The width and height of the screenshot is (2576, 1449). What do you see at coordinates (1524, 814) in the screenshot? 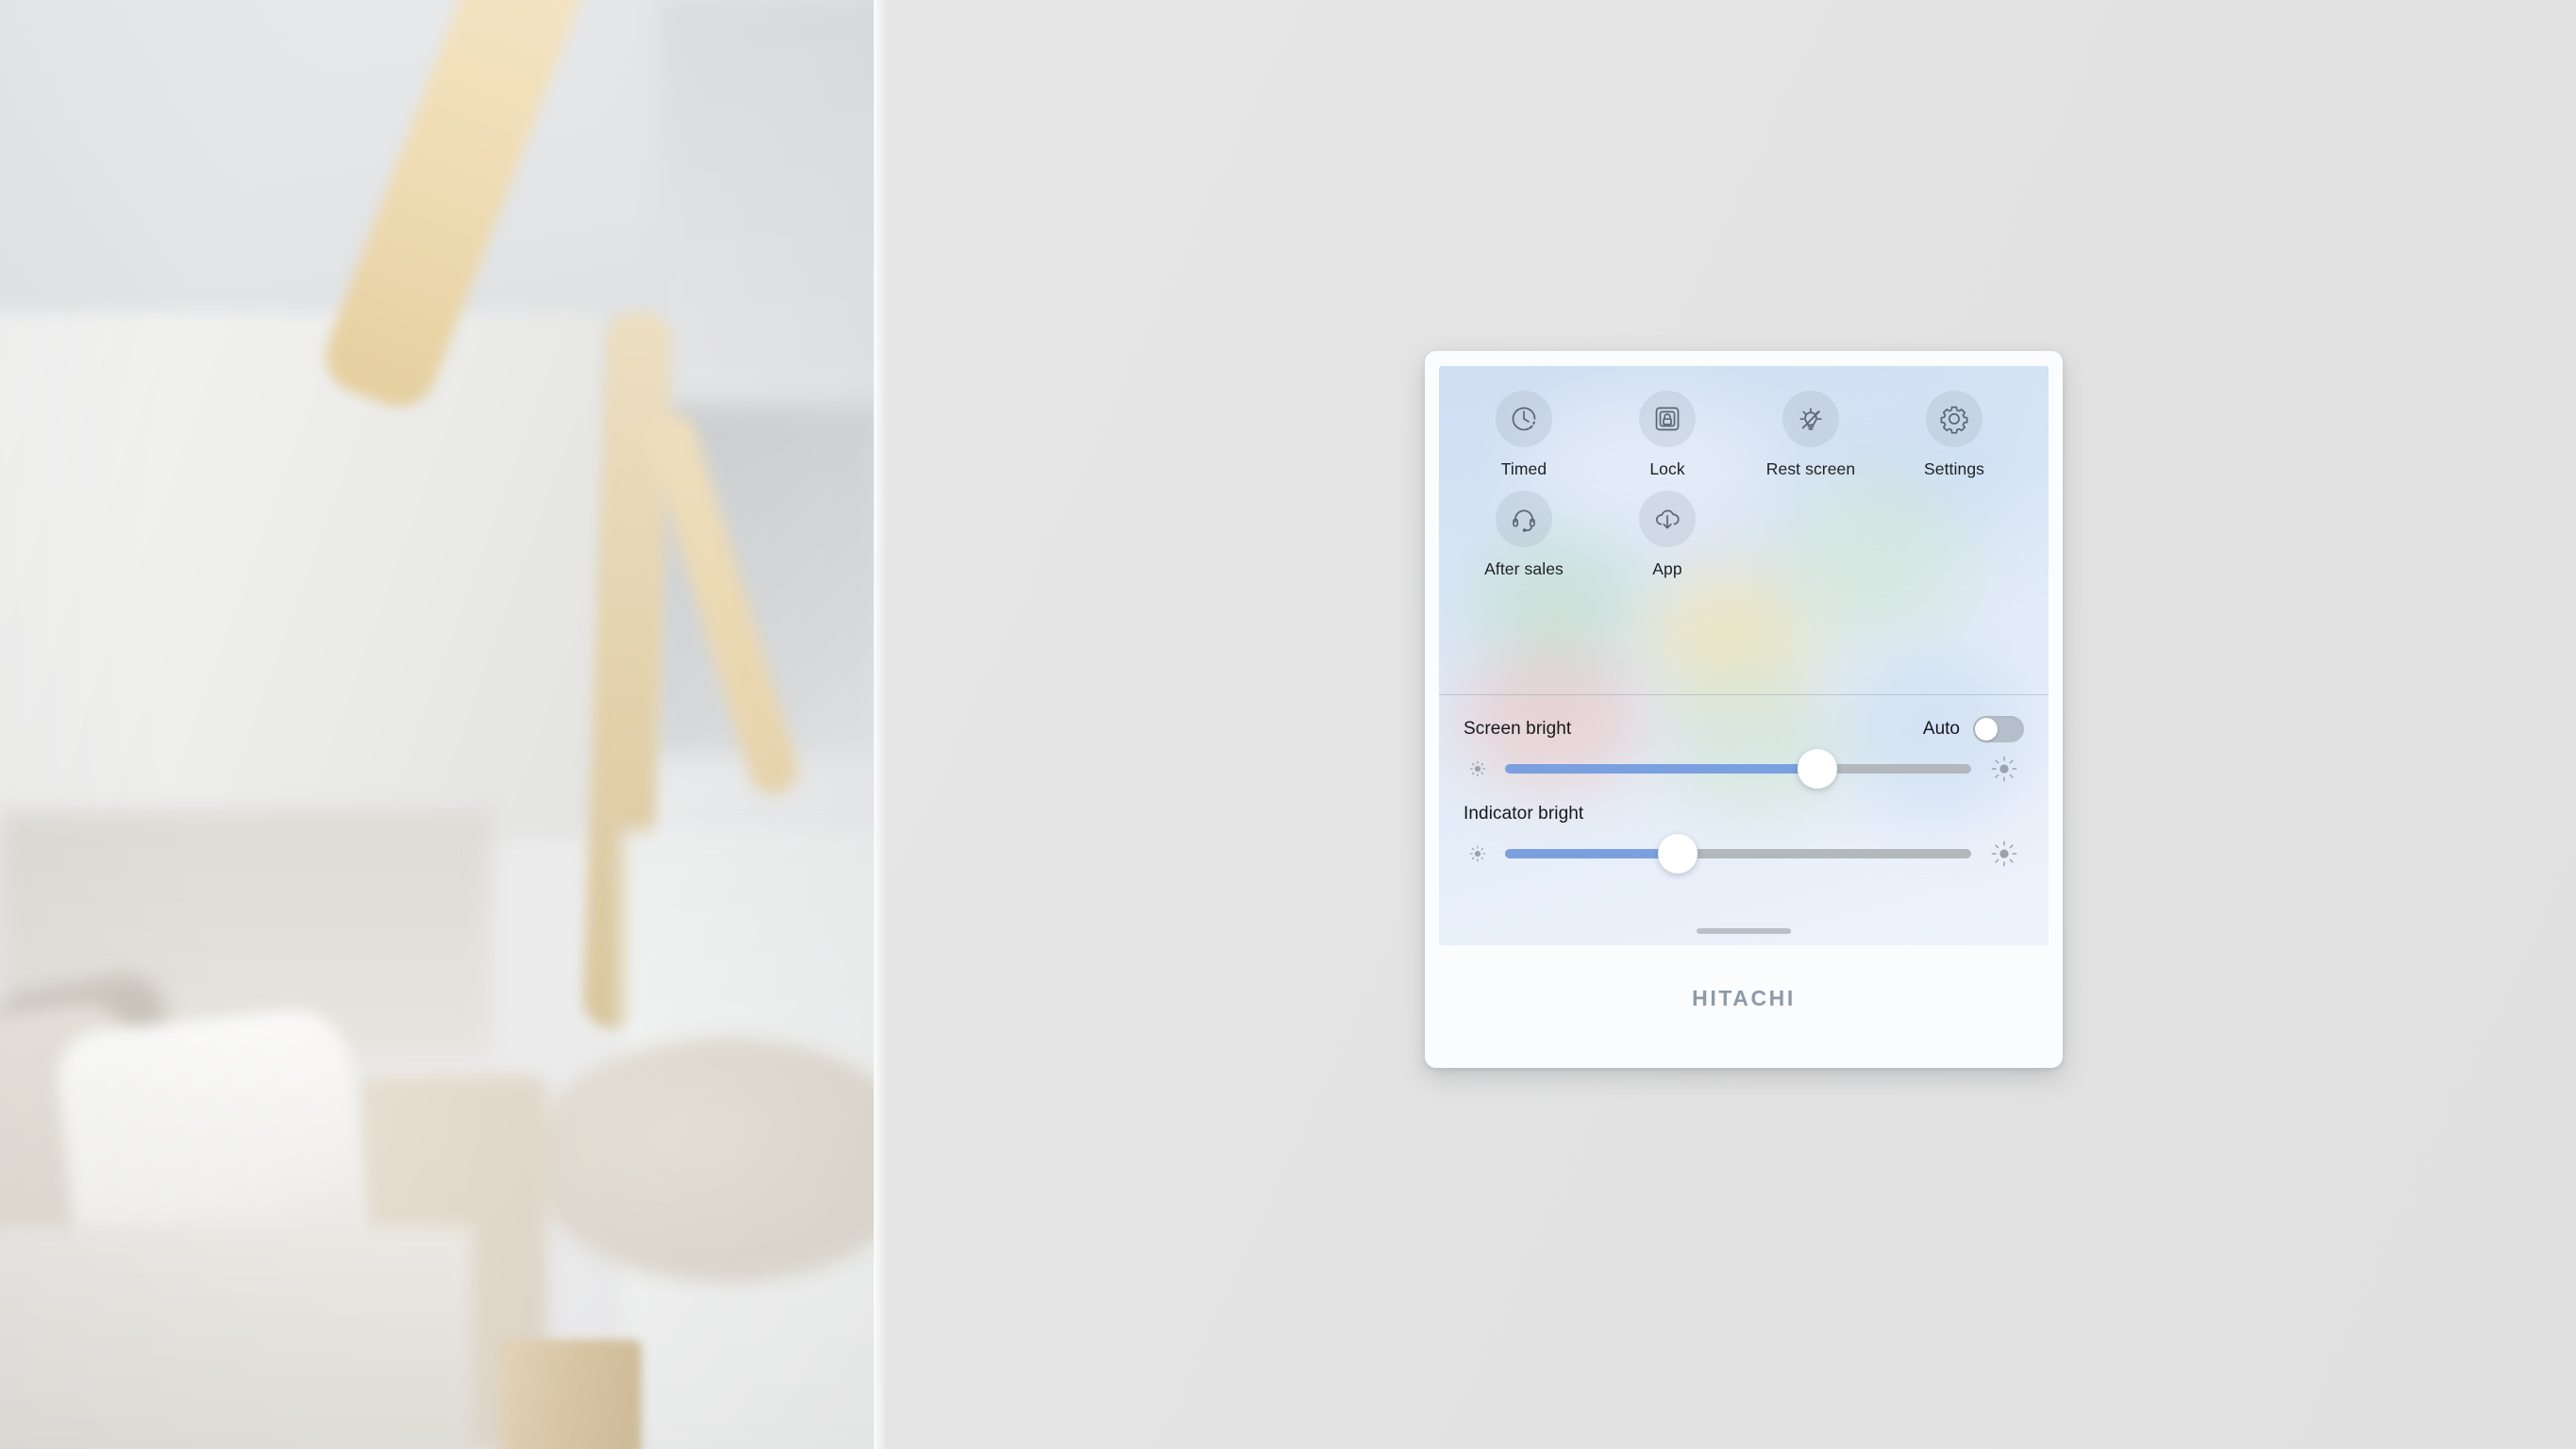
I see `indicator-bright-title: Indicator bright` at bounding box center [1524, 814].